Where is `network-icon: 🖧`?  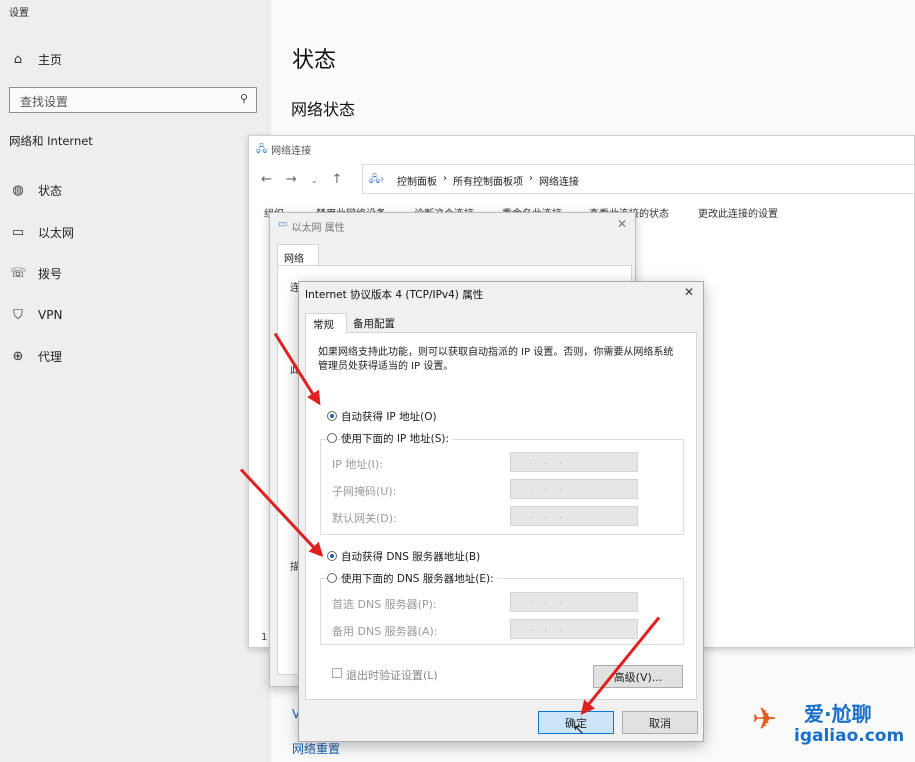
network-icon: 🖧 is located at coordinates (262, 149).